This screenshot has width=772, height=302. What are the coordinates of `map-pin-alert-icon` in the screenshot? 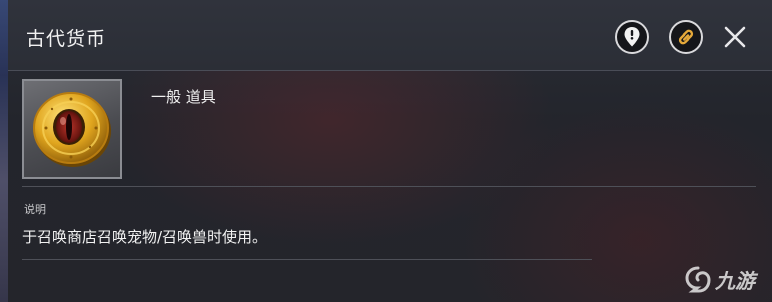 It's located at (632, 37).